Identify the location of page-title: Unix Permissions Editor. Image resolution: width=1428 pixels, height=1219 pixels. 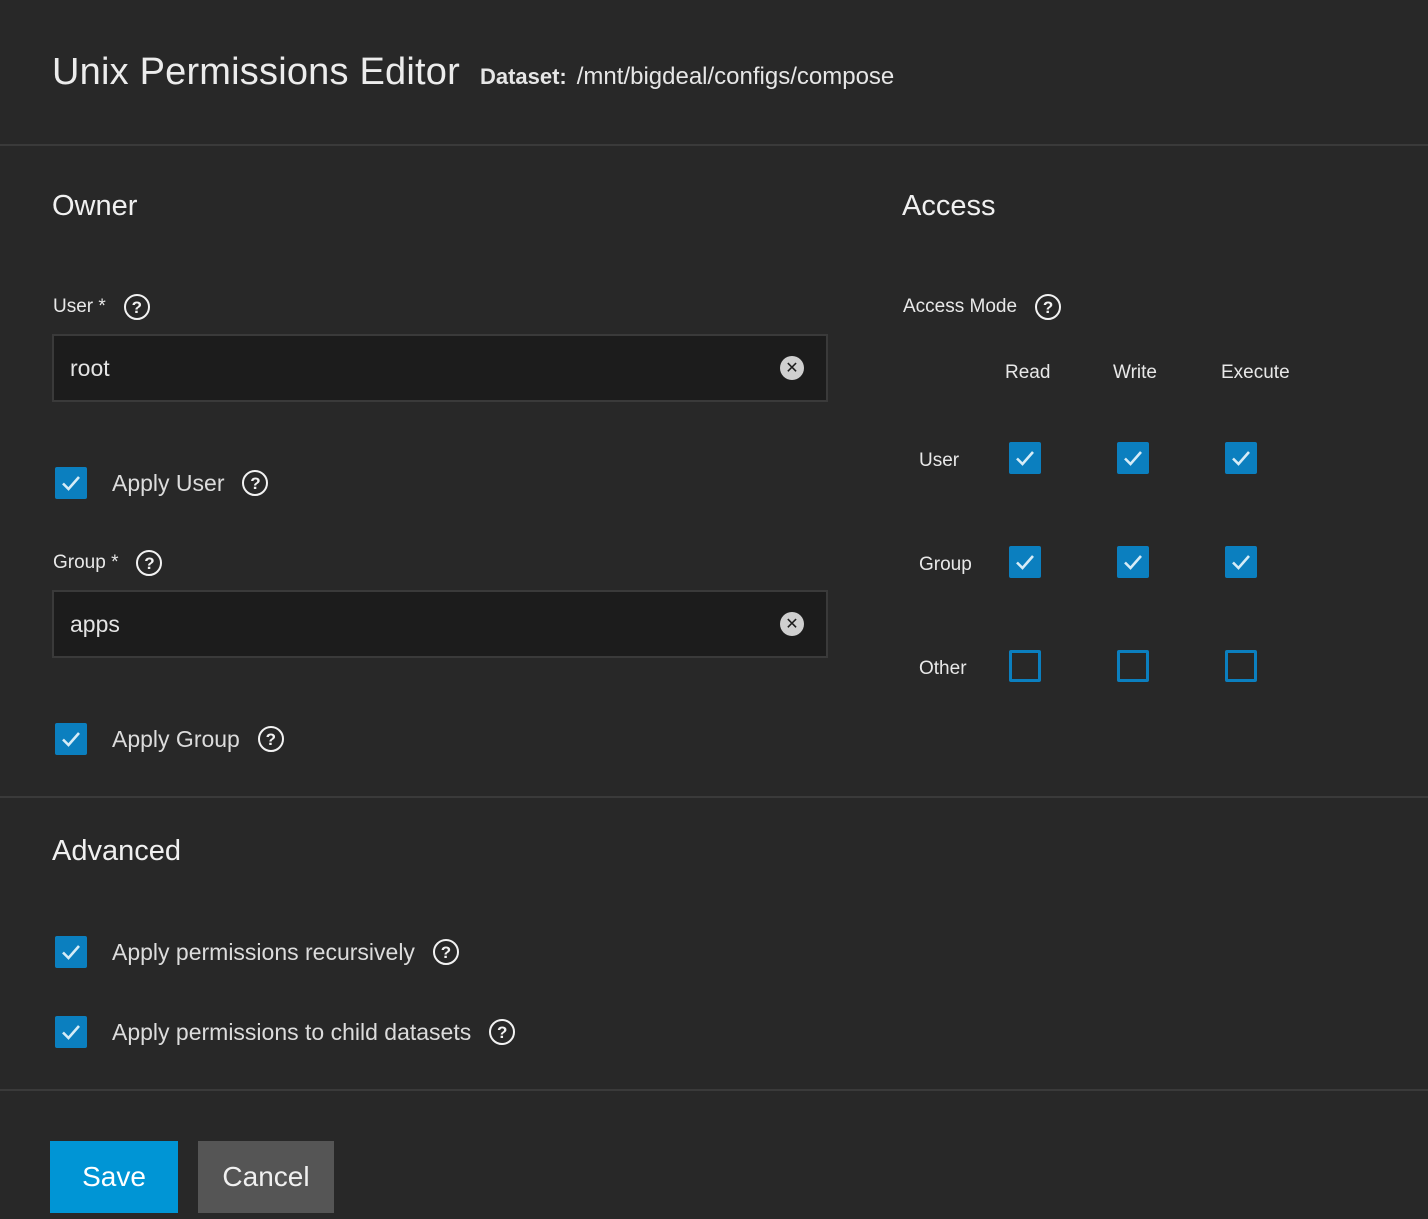
(256, 71).